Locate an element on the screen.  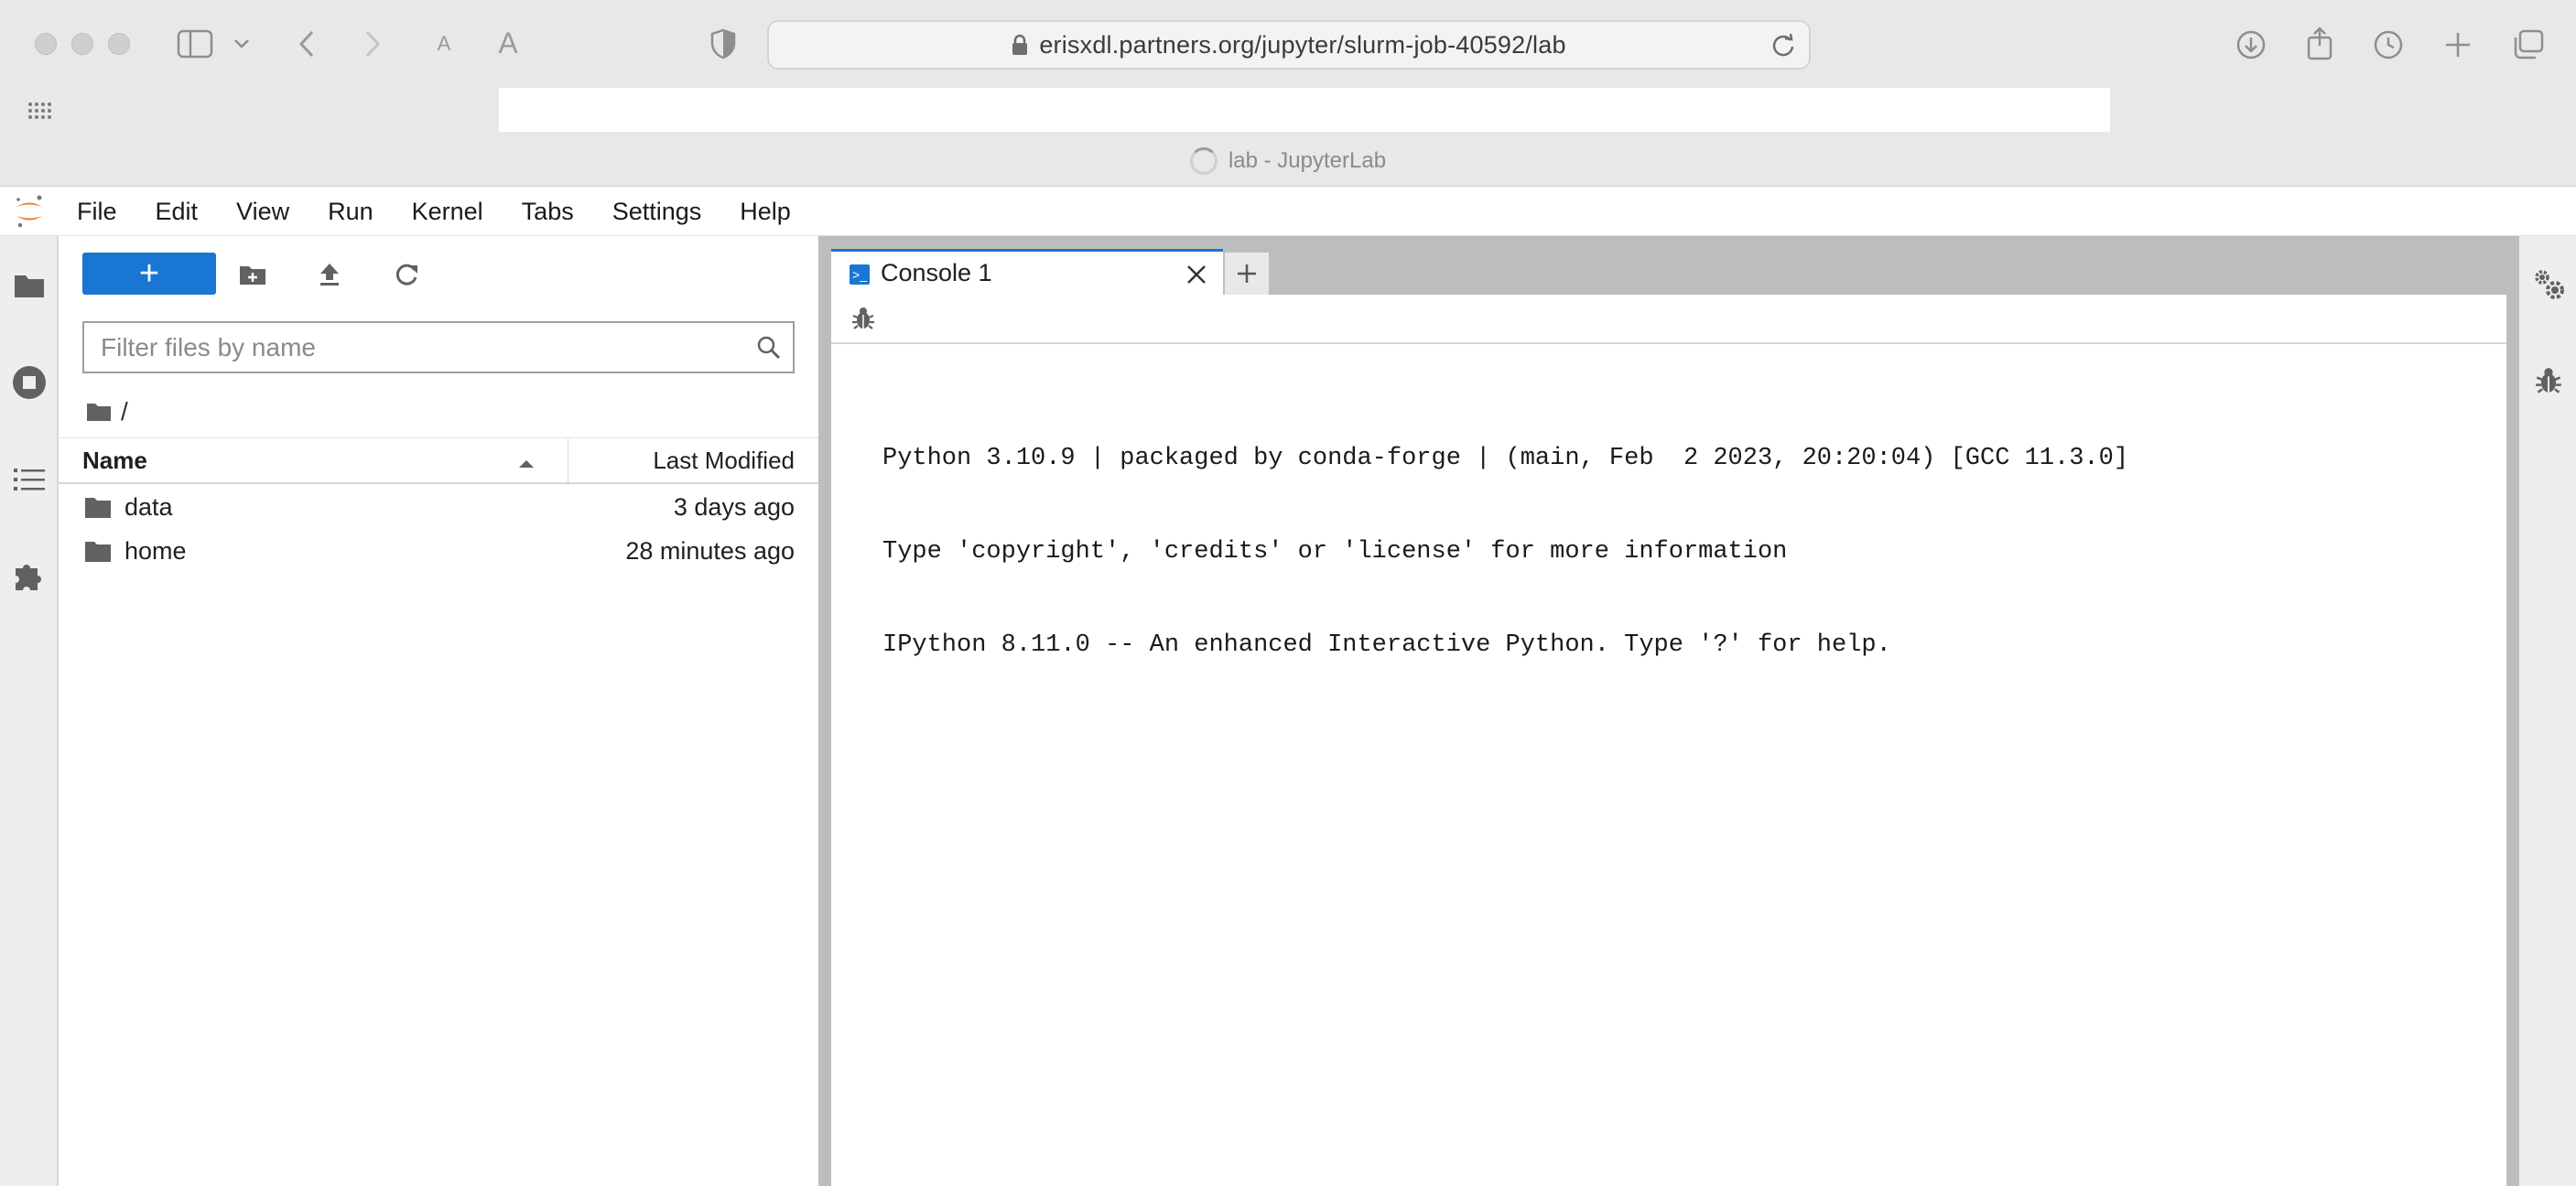
list-icon is located at coordinates (30, 480).